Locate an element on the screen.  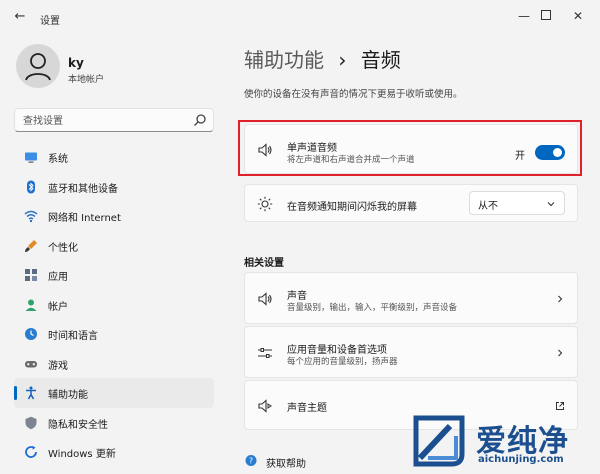
select-value: 从不 is located at coordinates (488, 206).